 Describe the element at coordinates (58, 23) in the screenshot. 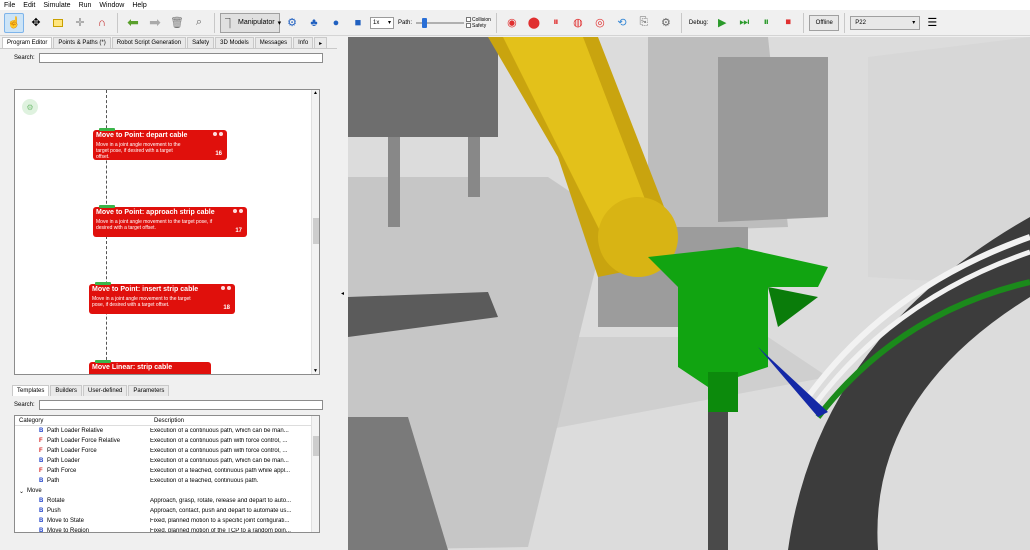

I see `rectangle-tool-button` at that location.